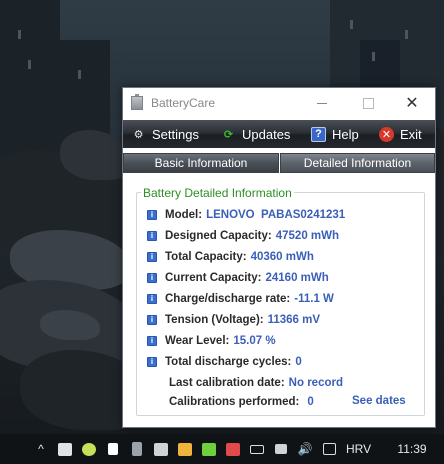  I want to click on detail-label: Charge/discharge rate:, so click(228, 299).